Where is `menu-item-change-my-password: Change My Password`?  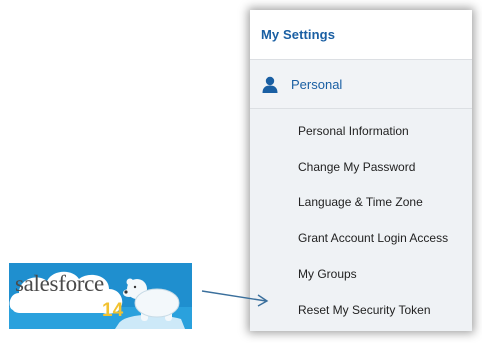 menu-item-change-my-password: Change My Password is located at coordinates (361, 167).